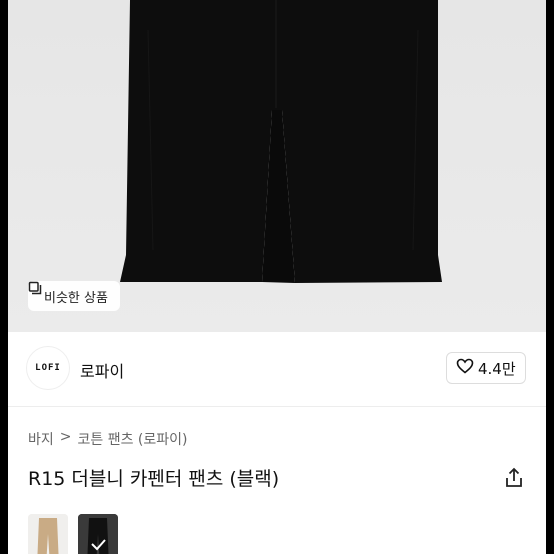 The image size is (554, 554). Describe the element at coordinates (48, 368) in the screenshot. I see `brand-logo: LOFI` at that location.